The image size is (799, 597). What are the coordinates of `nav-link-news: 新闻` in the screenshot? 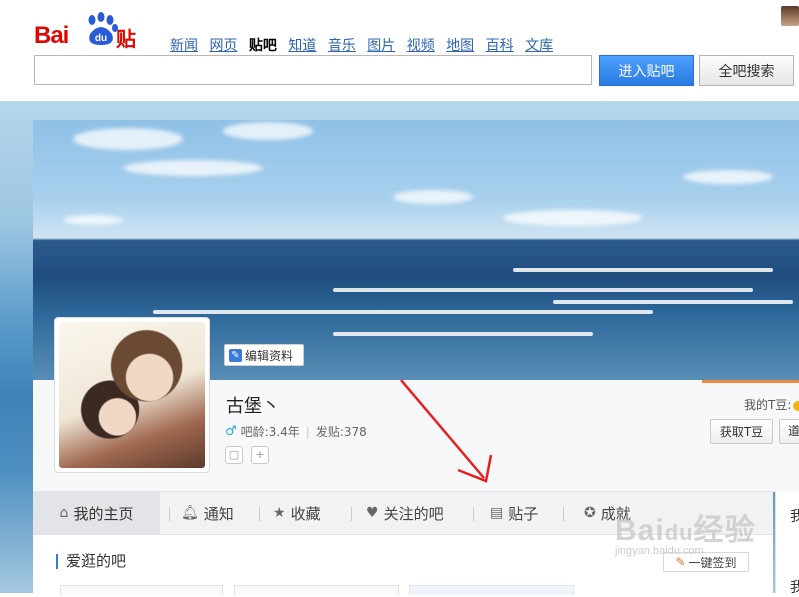 It's located at (184, 46).